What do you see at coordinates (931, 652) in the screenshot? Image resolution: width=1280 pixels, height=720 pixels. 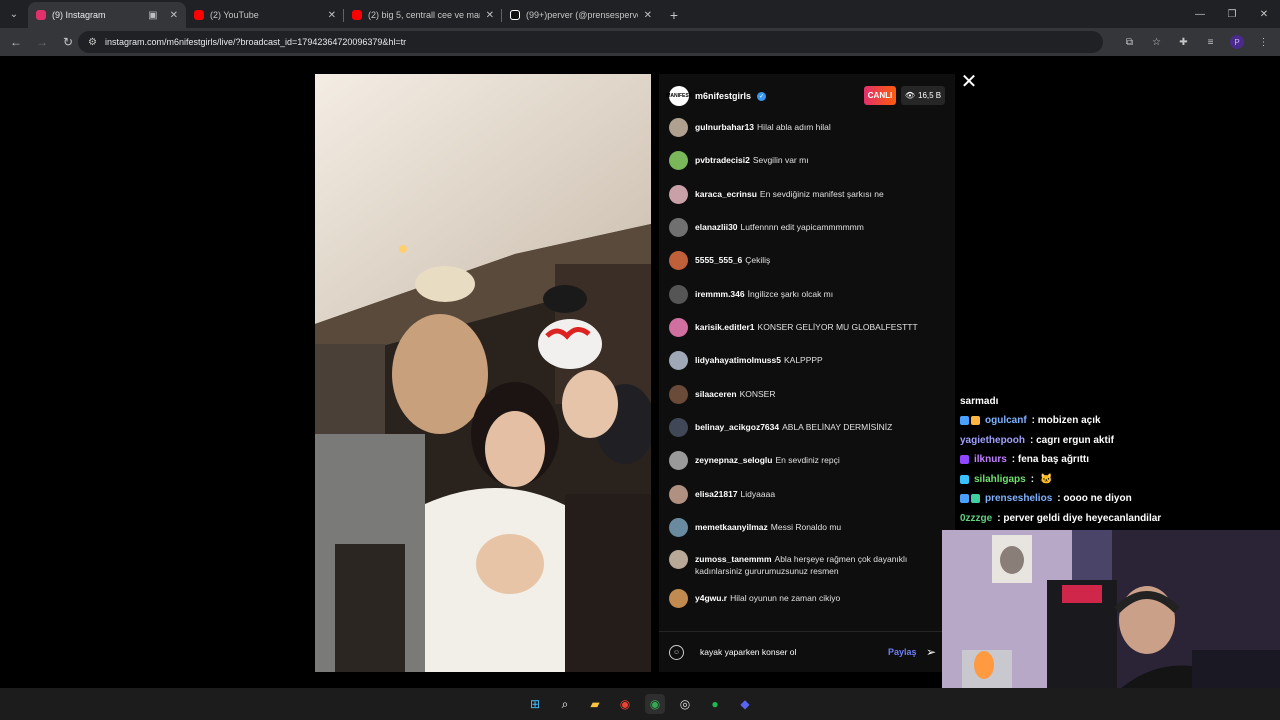 I see `send-icon: ➢` at bounding box center [931, 652].